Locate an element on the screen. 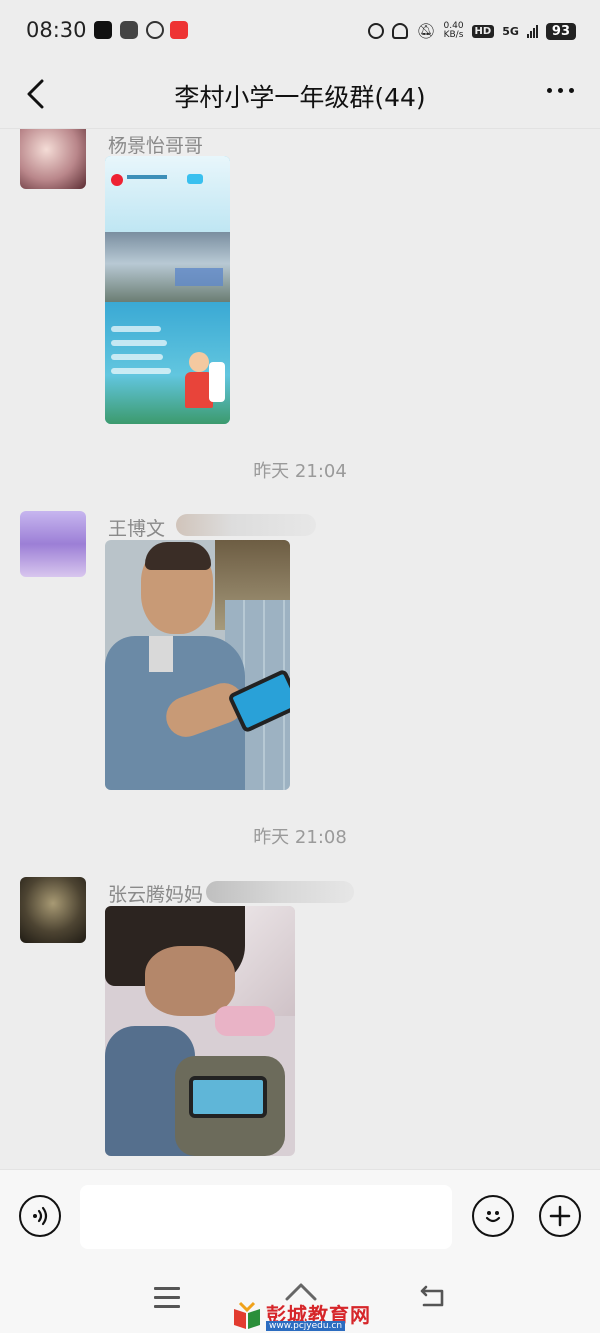 The height and width of the screenshot is (1333, 600). status-time: 08:30 is located at coordinates (56, 30).